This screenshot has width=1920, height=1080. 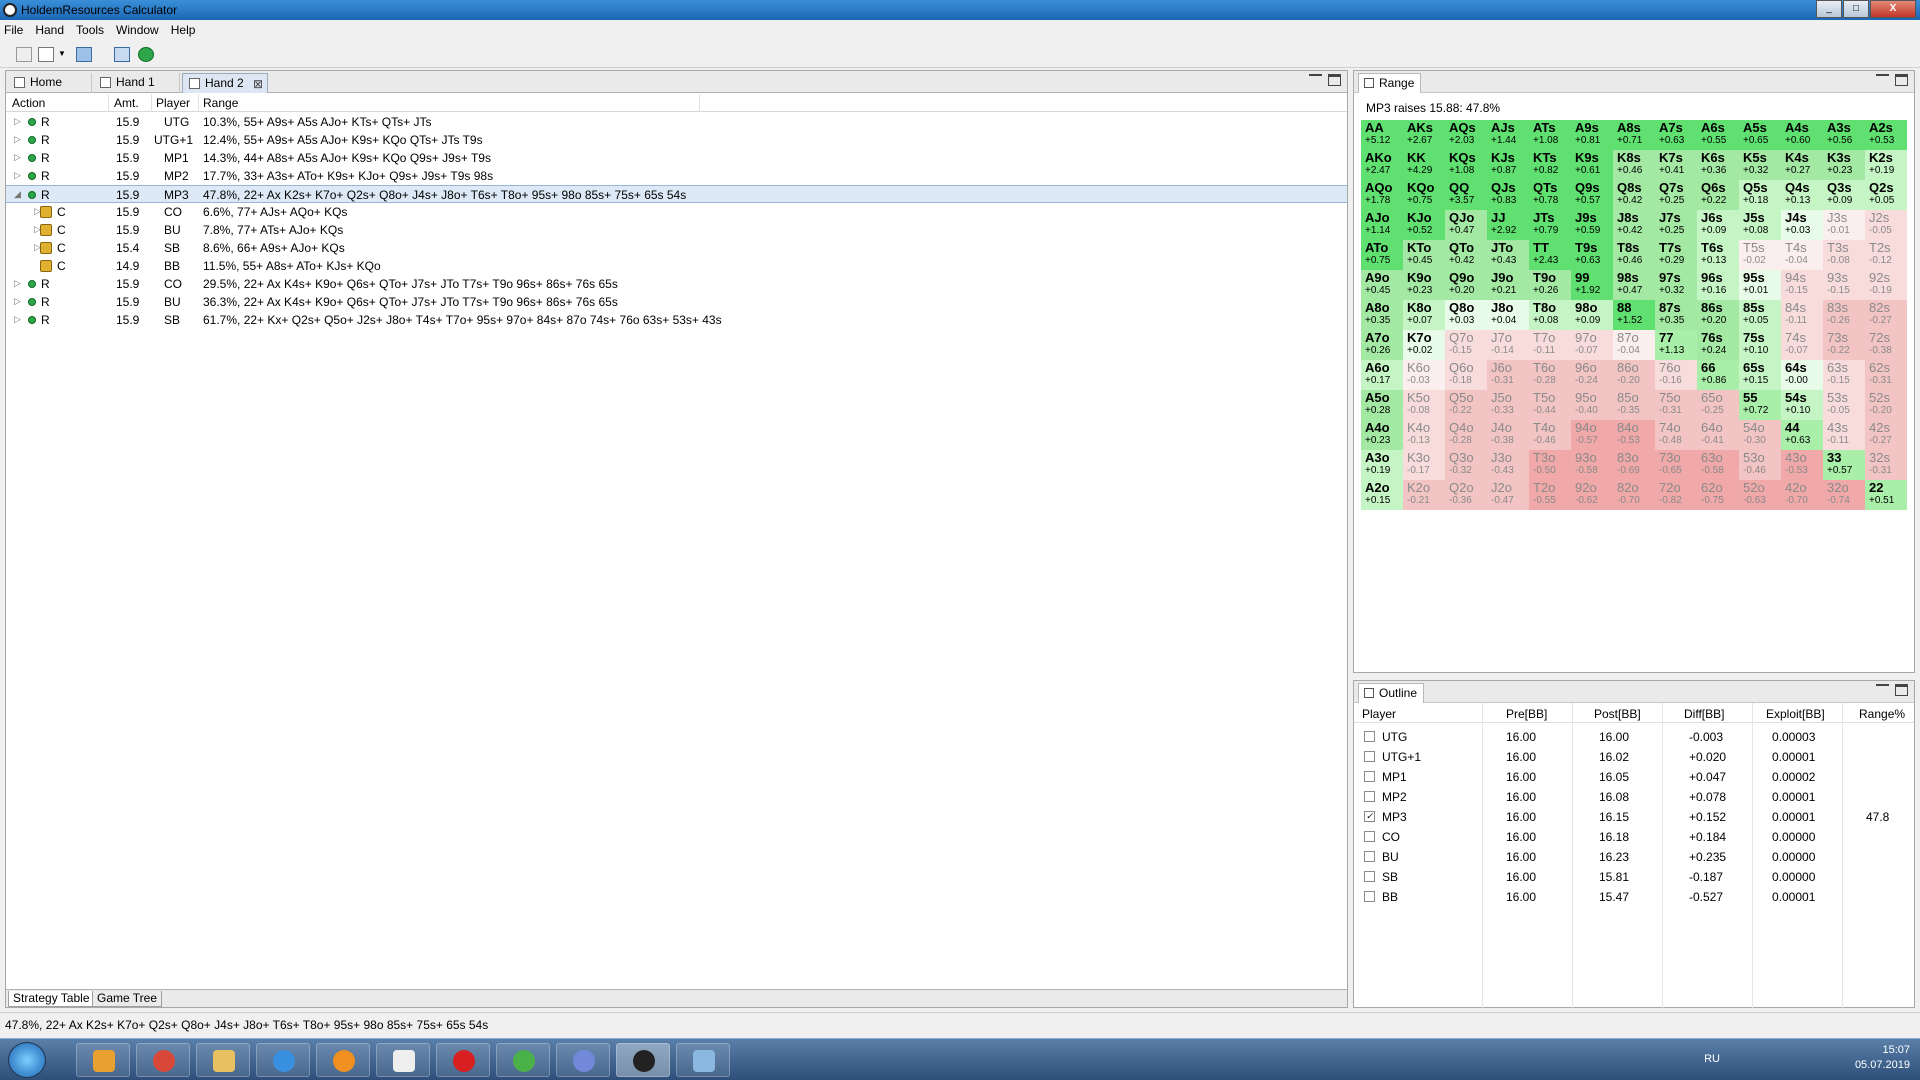 What do you see at coordinates (27, 1060) in the screenshot?
I see `start-button` at bounding box center [27, 1060].